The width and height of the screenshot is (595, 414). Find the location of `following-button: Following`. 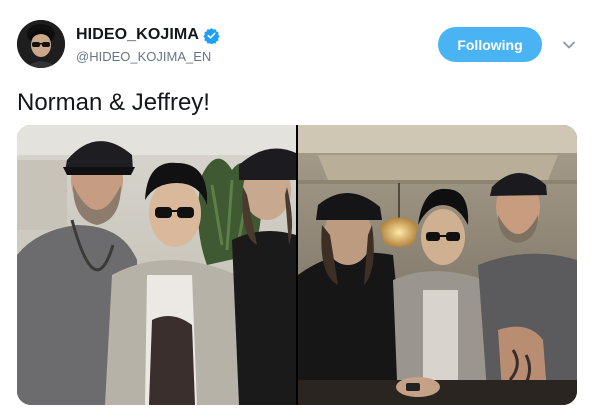

following-button: Following is located at coordinates (490, 44).